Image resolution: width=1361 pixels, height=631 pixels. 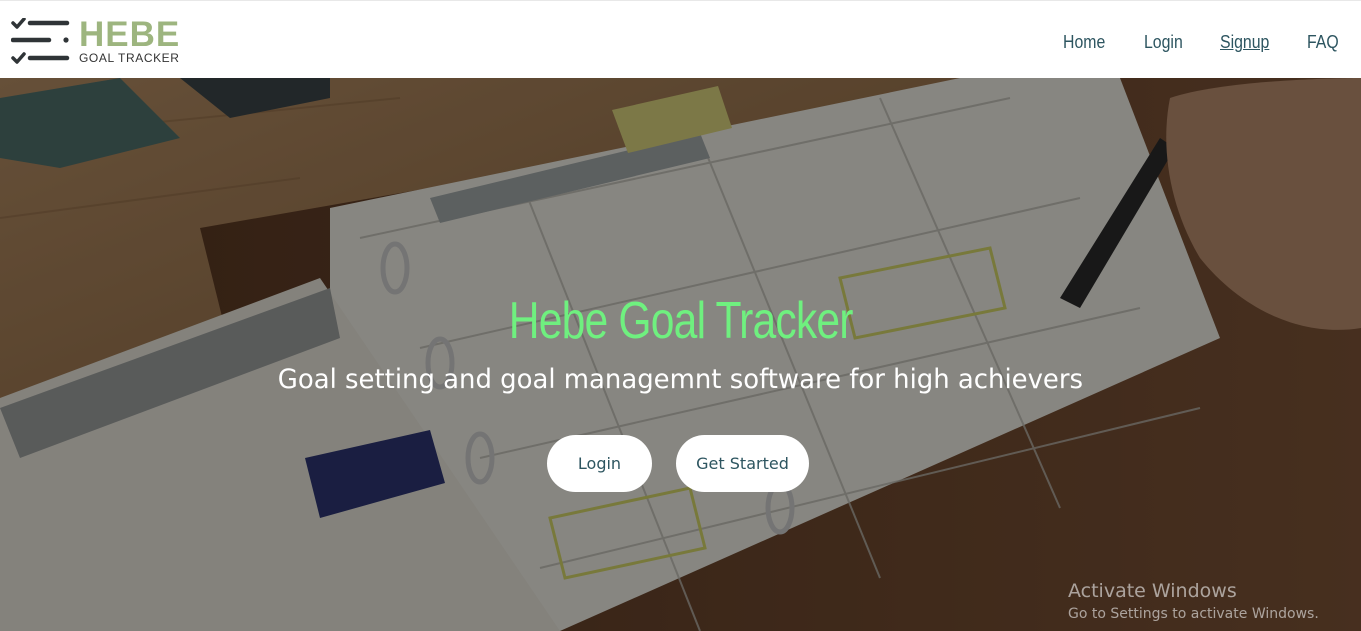 What do you see at coordinates (680, 39) in the screenshot?
I see `top-navbar: HEBE GOAL TRACKER Home Login Signup FAQ` at bounding box center [680, 39].